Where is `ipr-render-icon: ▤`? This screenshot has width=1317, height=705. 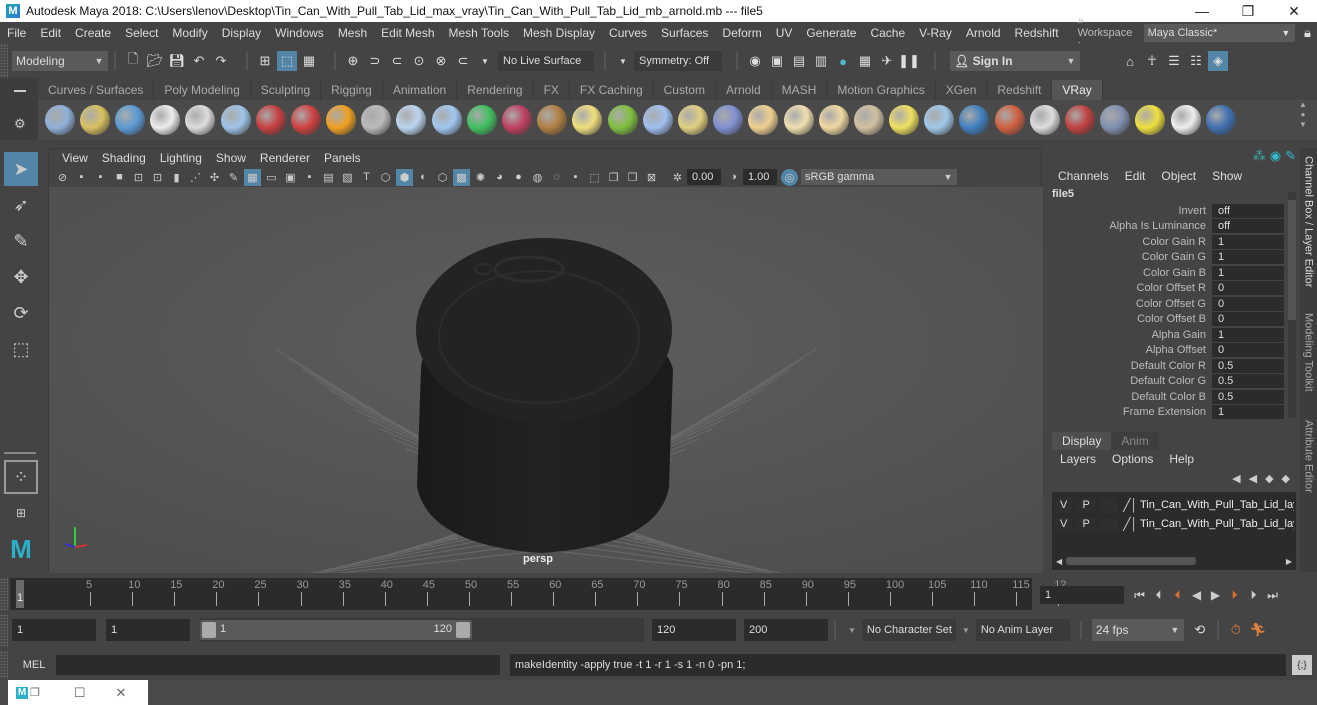
ipr-render-icon: ▤ is located at coordinates (799, 61).